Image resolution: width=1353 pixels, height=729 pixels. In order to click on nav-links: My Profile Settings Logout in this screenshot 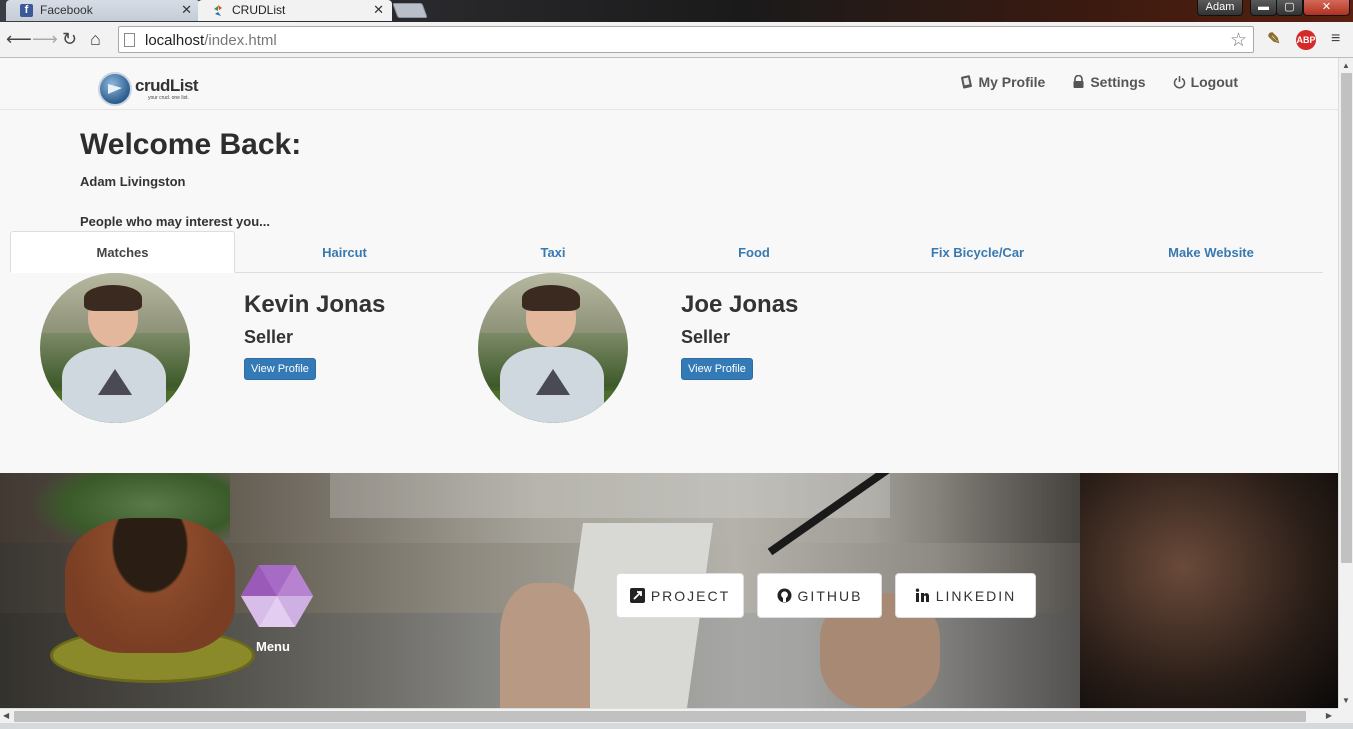, I will do `click(1099, 82)`.